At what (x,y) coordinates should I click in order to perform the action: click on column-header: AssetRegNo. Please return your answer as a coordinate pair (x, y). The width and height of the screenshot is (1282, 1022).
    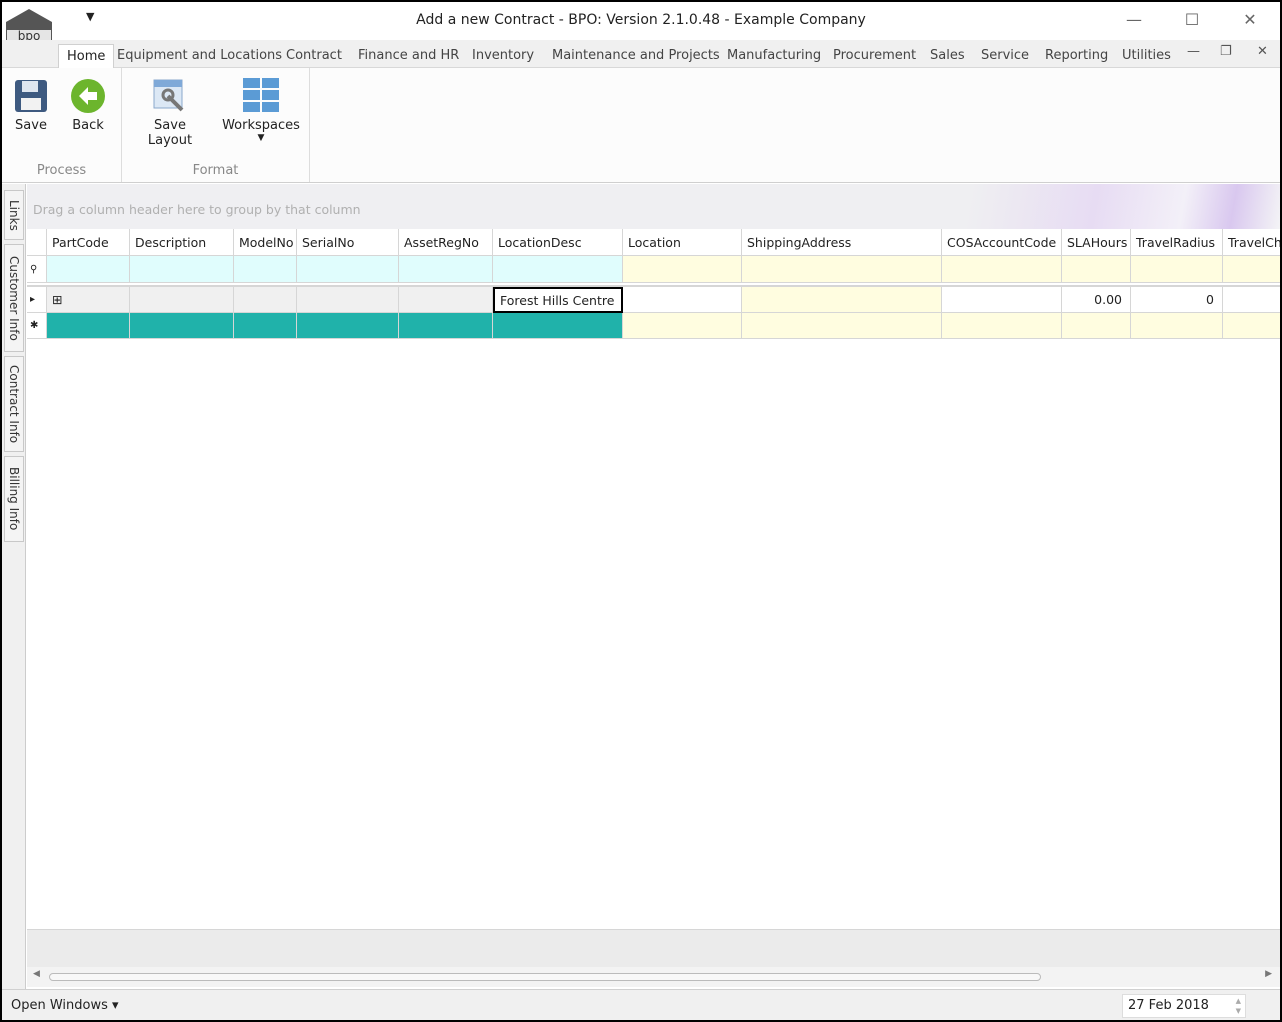
    Looking at the image, I should click on (446, 242).